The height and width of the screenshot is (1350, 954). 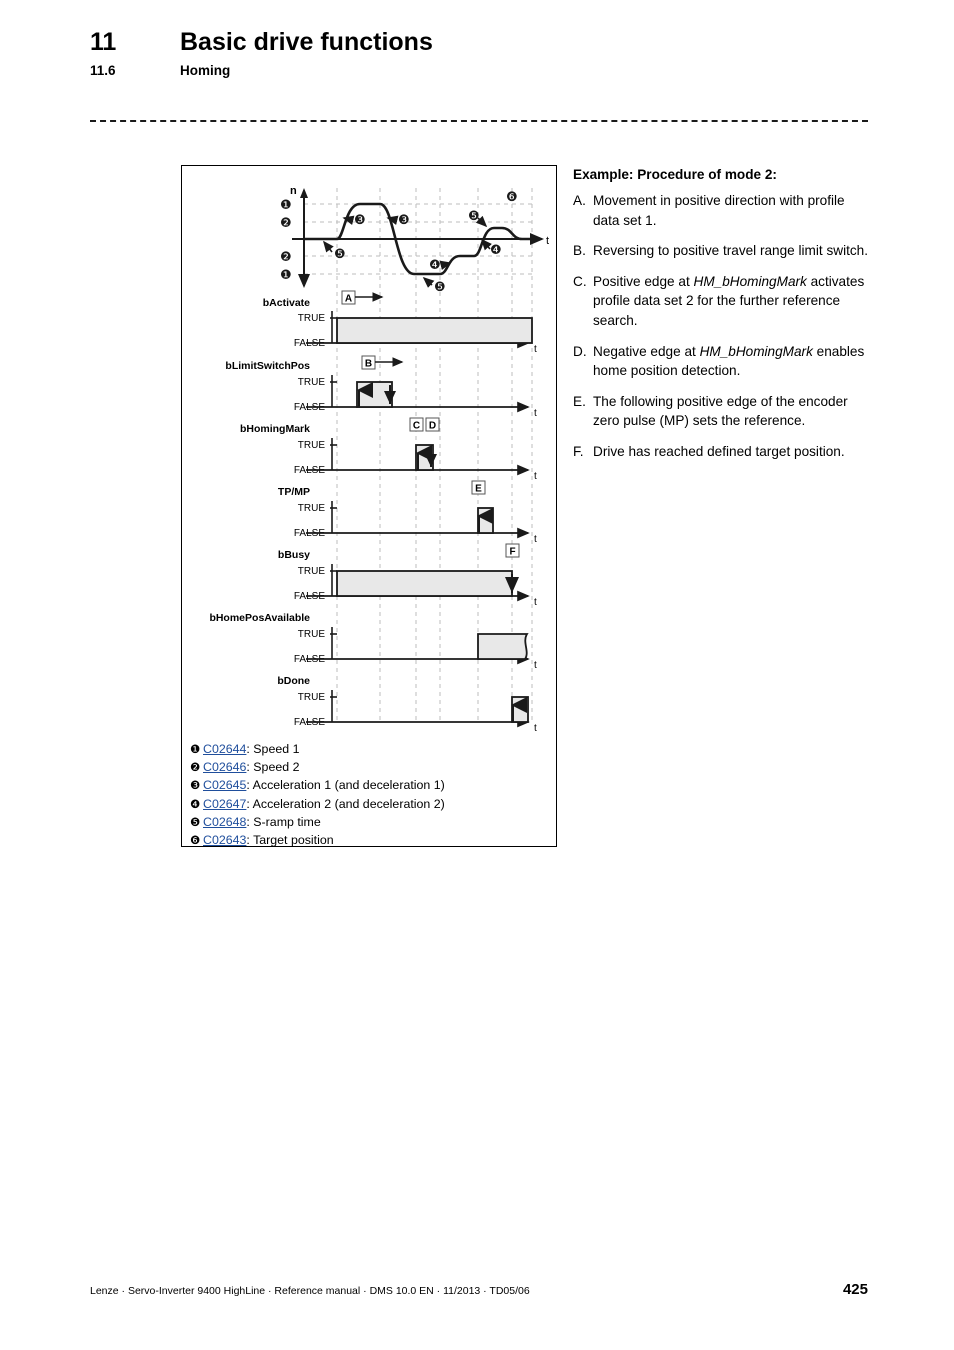 I want to click on chapter-title: Basic drive functions, so click(x=306, y=42).